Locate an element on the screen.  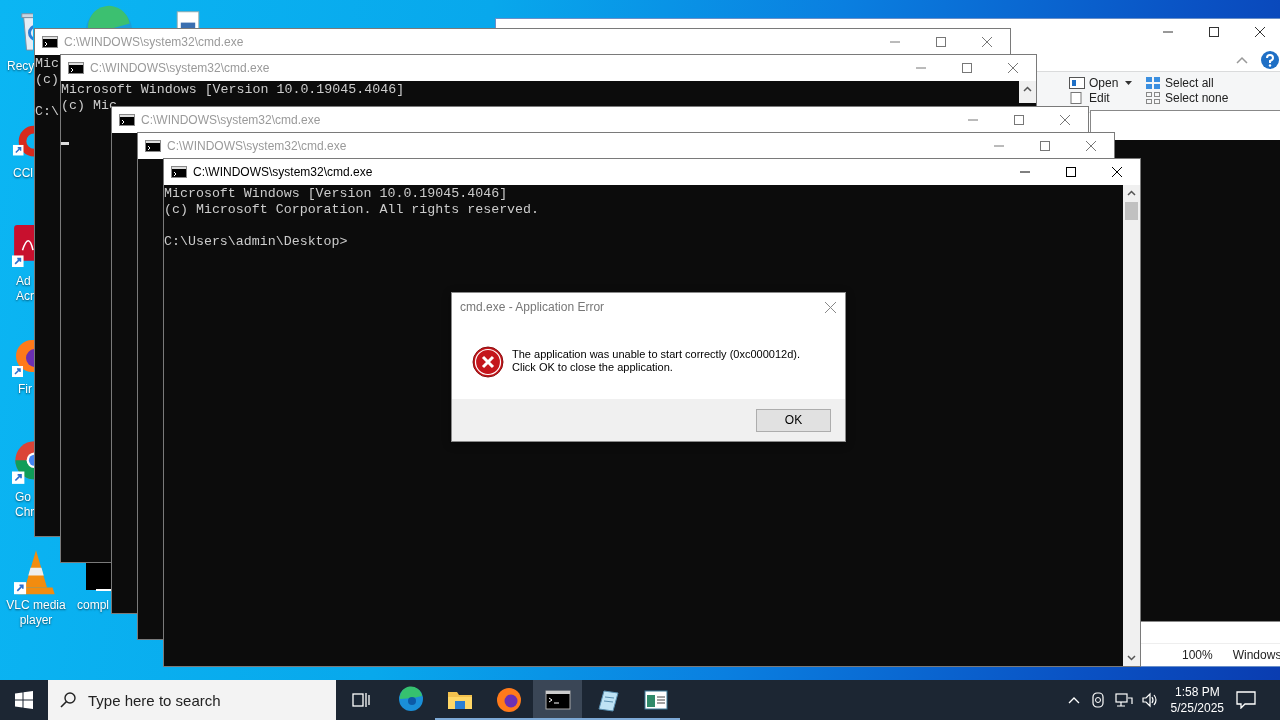
console-line: Mic is located at coordinates (47, 64).